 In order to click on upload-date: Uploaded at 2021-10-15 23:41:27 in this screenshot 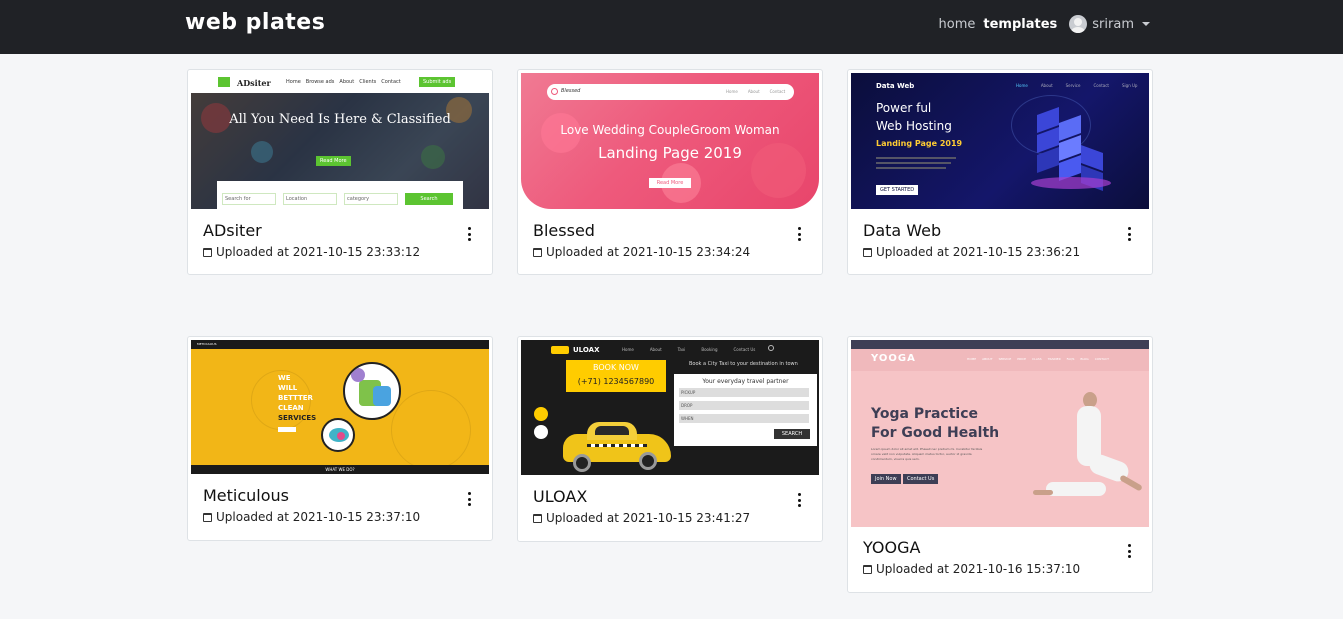, I will do `click(641, 518)`.